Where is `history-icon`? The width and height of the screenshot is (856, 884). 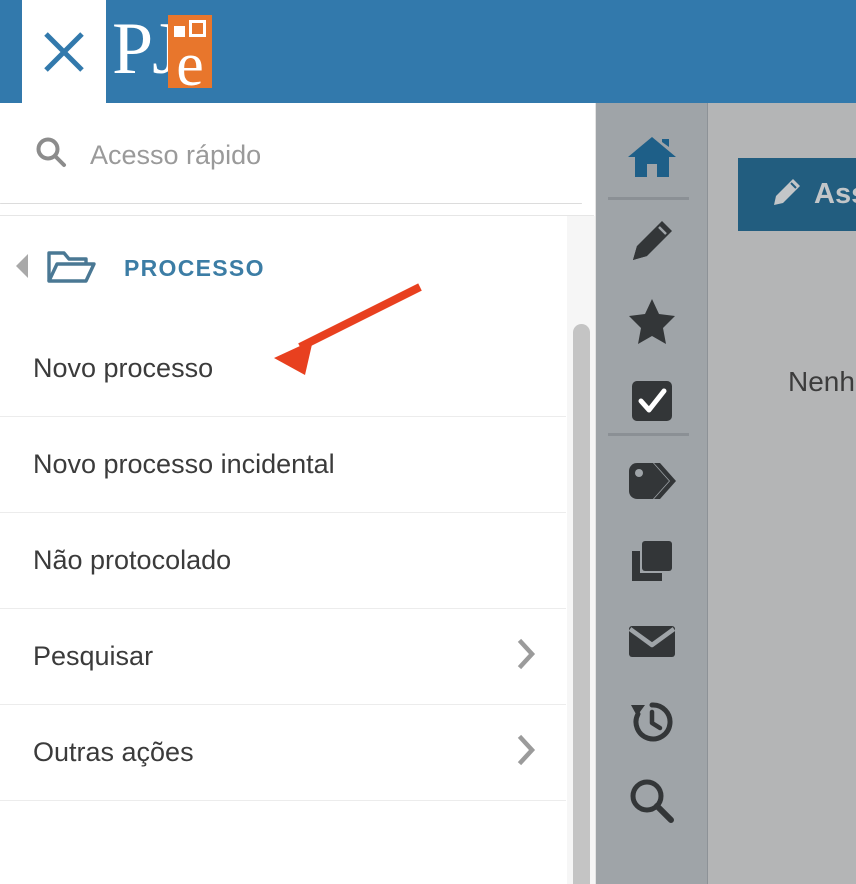
history-icon is located at coordinates (652, 723).